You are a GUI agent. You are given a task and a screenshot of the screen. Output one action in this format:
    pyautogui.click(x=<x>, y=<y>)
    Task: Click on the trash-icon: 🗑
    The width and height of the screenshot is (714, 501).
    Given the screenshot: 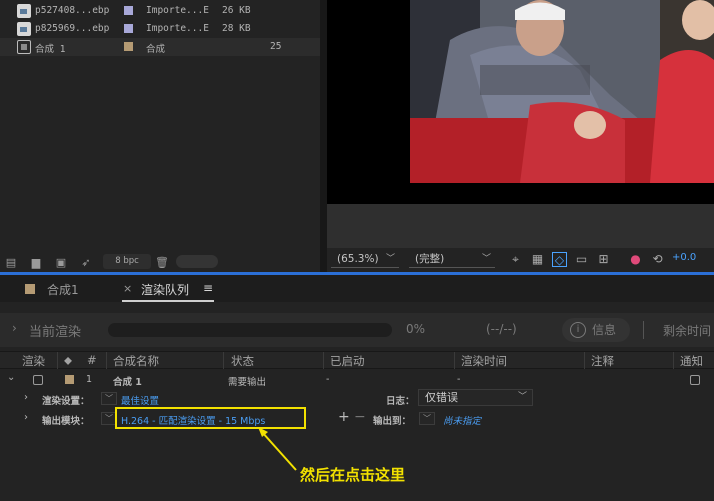 What is the action you would take?
    pyautogui.click(x=162, y=262)
    